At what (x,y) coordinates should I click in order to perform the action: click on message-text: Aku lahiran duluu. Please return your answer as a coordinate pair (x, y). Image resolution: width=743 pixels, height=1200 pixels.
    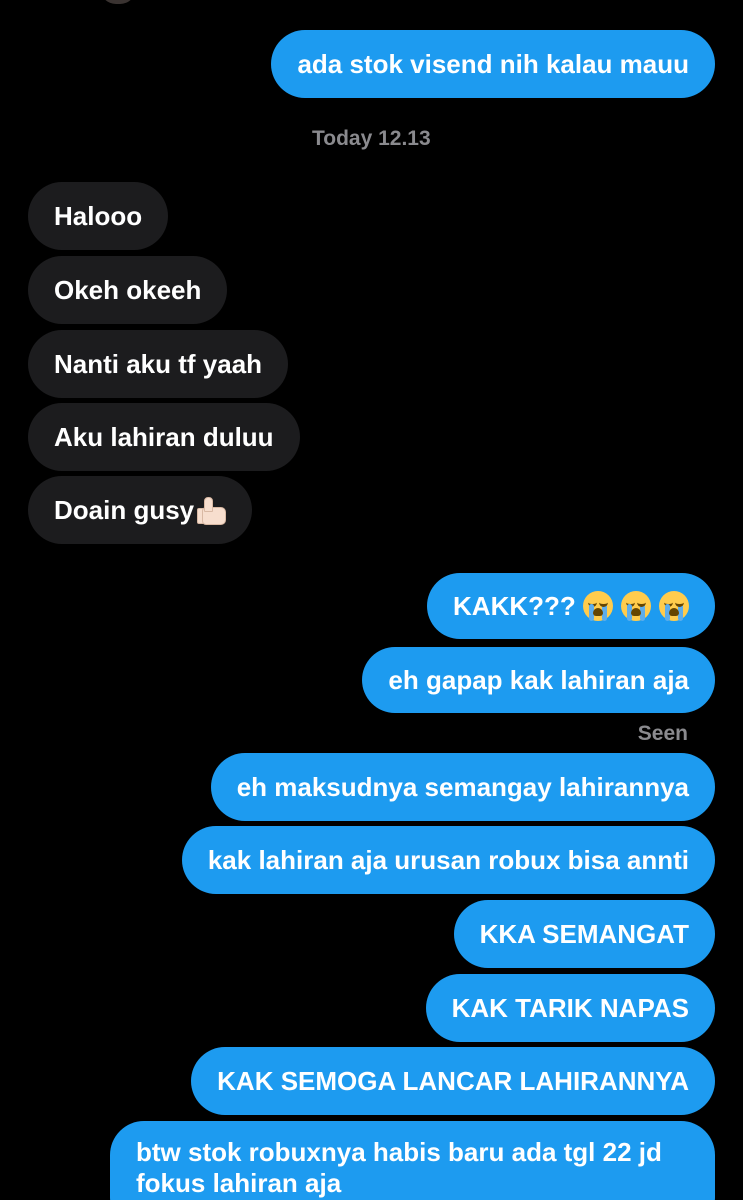
    Looking at the image, I should click on (164, 437).